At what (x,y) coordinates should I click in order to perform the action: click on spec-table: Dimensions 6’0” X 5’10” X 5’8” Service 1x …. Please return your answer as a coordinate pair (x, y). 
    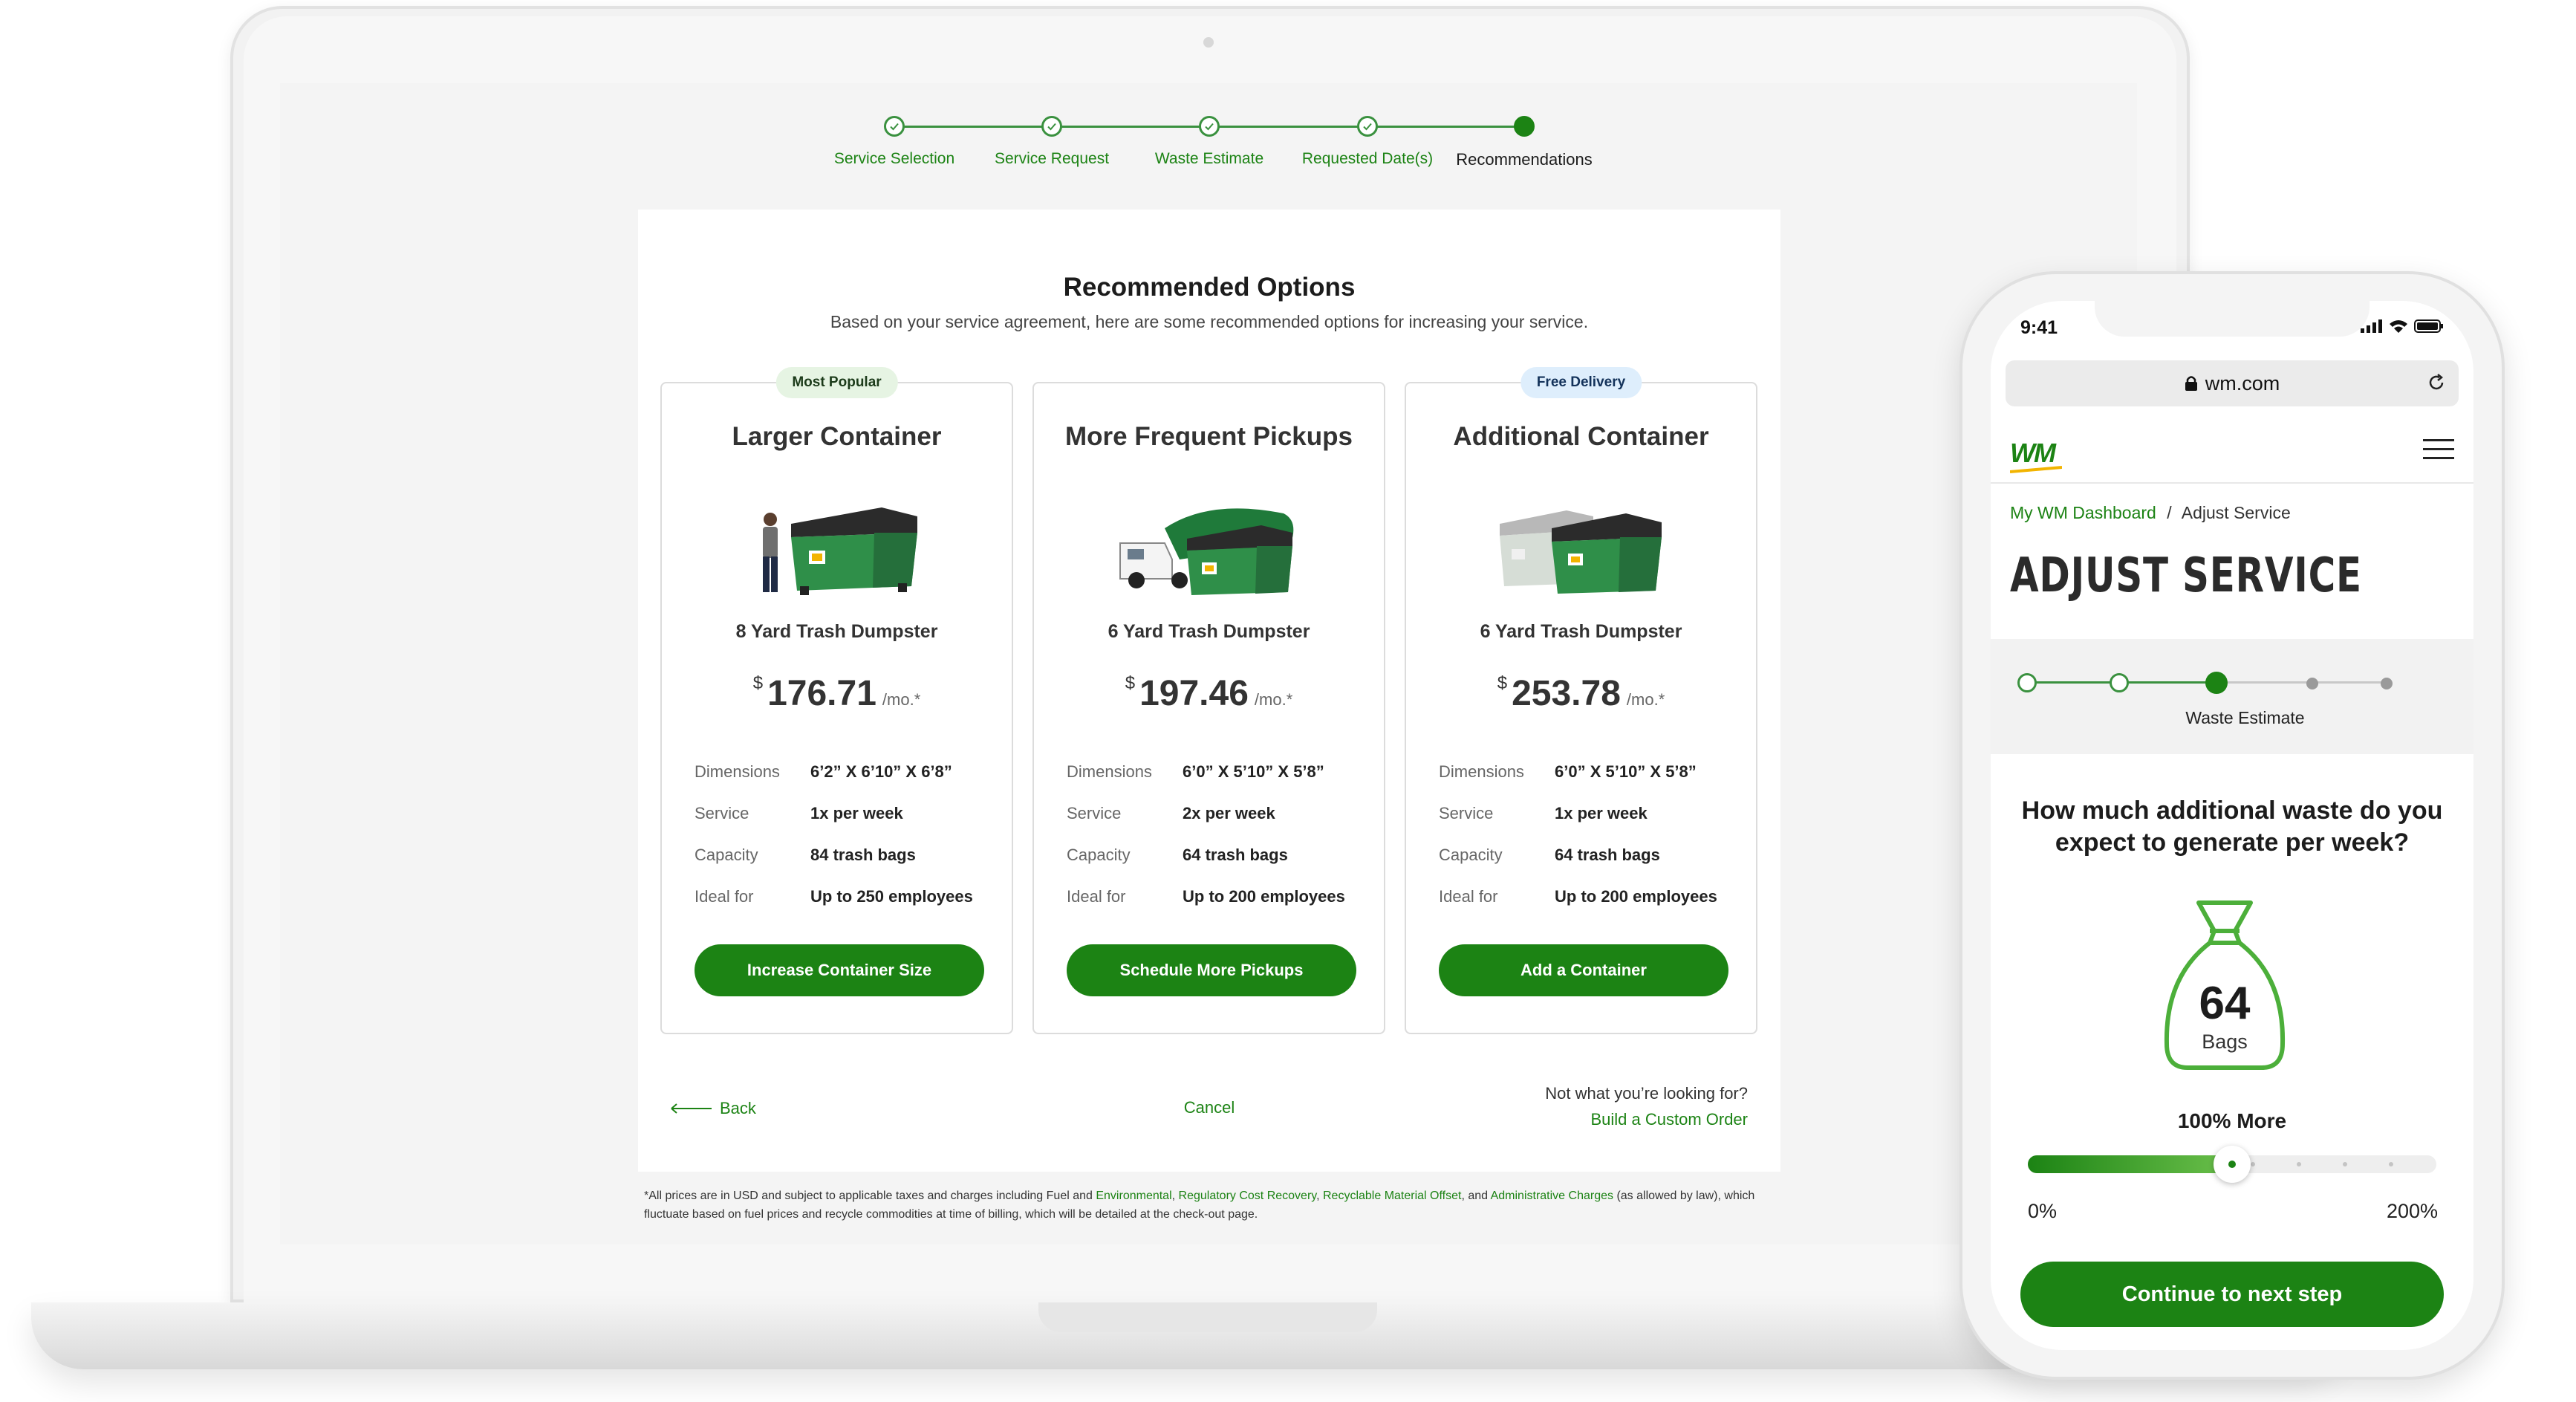
    Looking at the image, I should click on (1588, 834).